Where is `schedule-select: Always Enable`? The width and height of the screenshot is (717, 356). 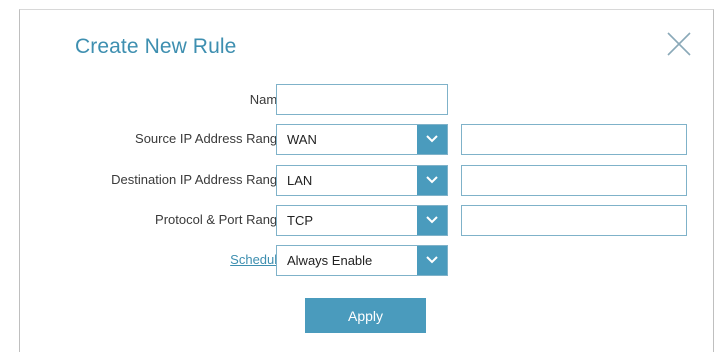
schedule-select: Always Enable is located at coordinates (362, 260).